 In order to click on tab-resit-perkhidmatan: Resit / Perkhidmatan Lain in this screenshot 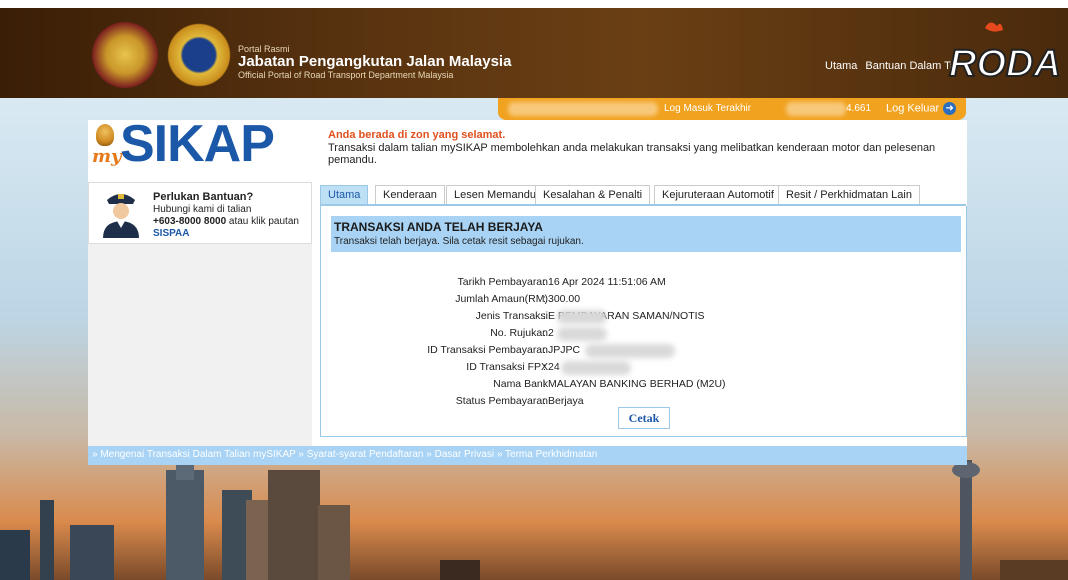, I will do `click(849, 194)`.